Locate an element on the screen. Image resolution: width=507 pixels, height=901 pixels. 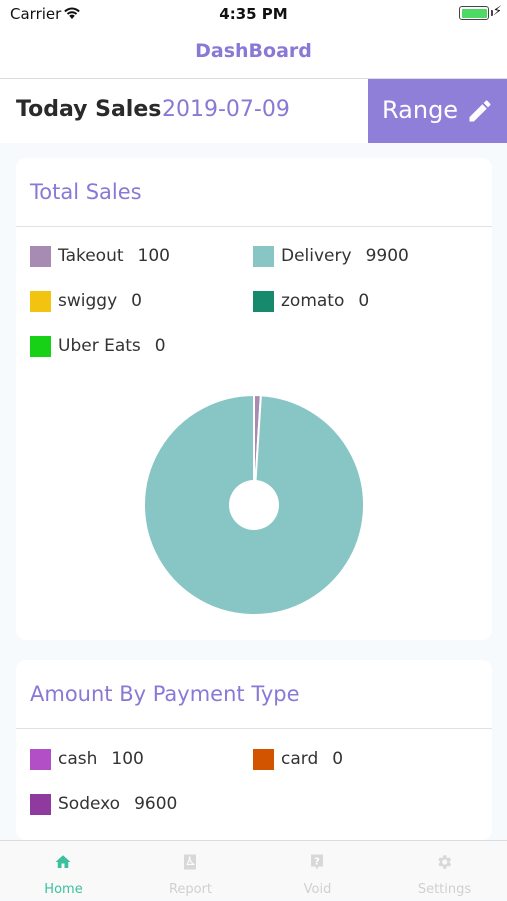
legend-label: Delivery is located at coordinates (316, 256).